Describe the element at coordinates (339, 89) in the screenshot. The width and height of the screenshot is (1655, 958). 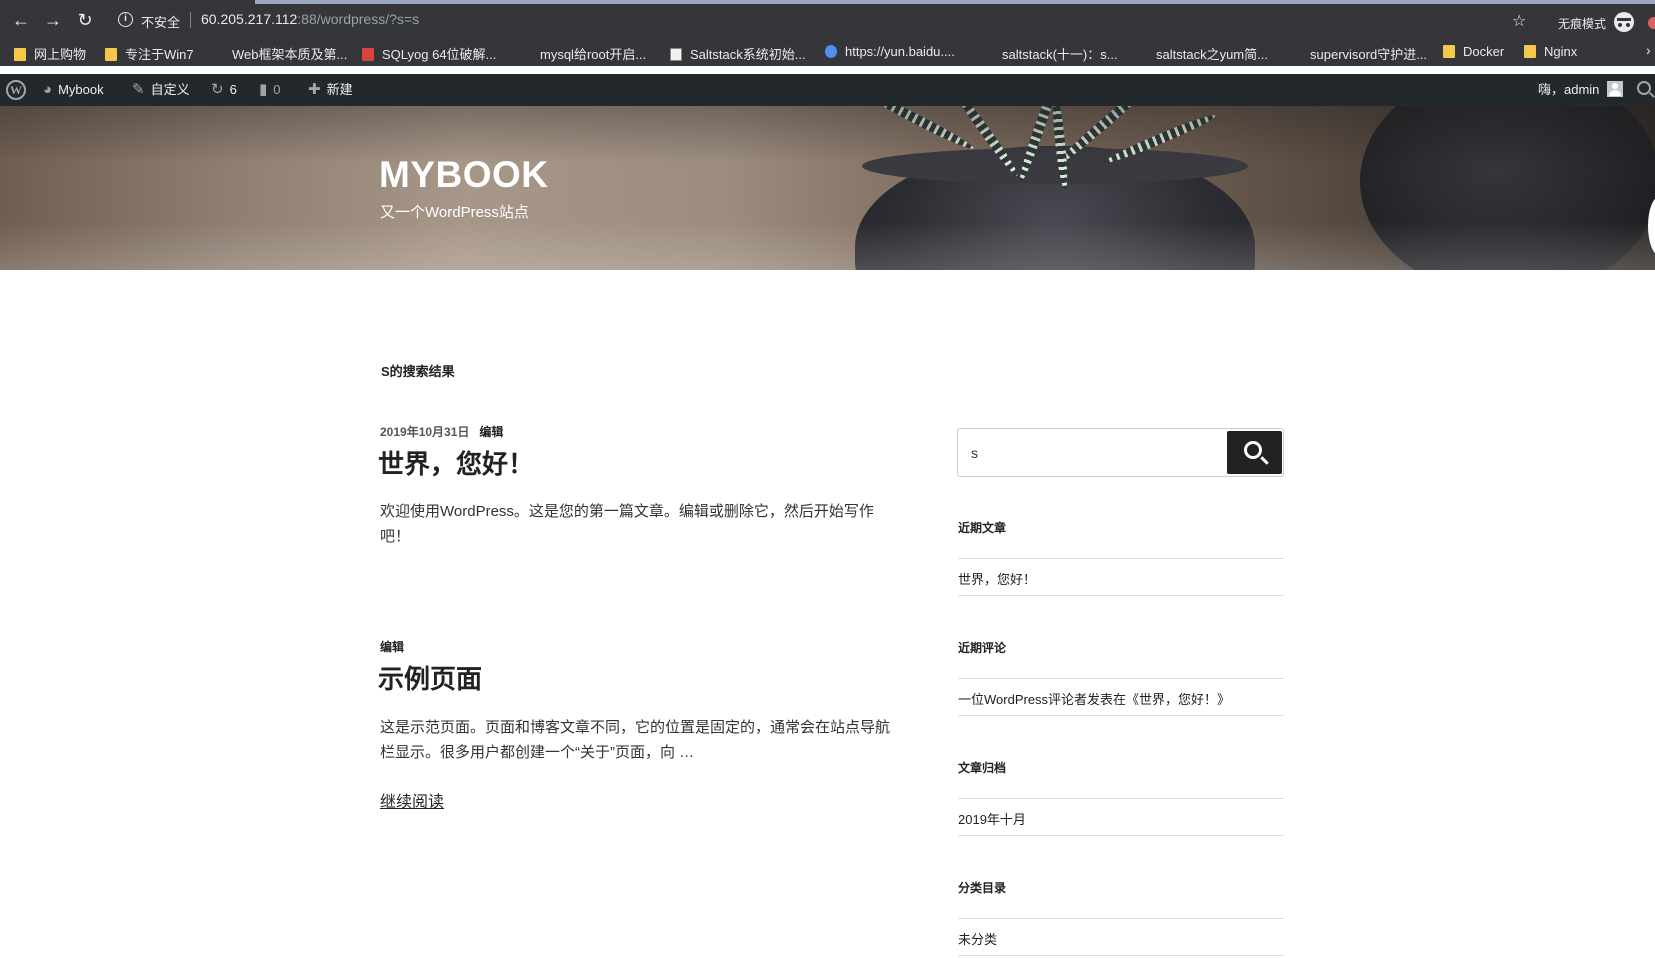
I see `new-label: 新建` at that location.